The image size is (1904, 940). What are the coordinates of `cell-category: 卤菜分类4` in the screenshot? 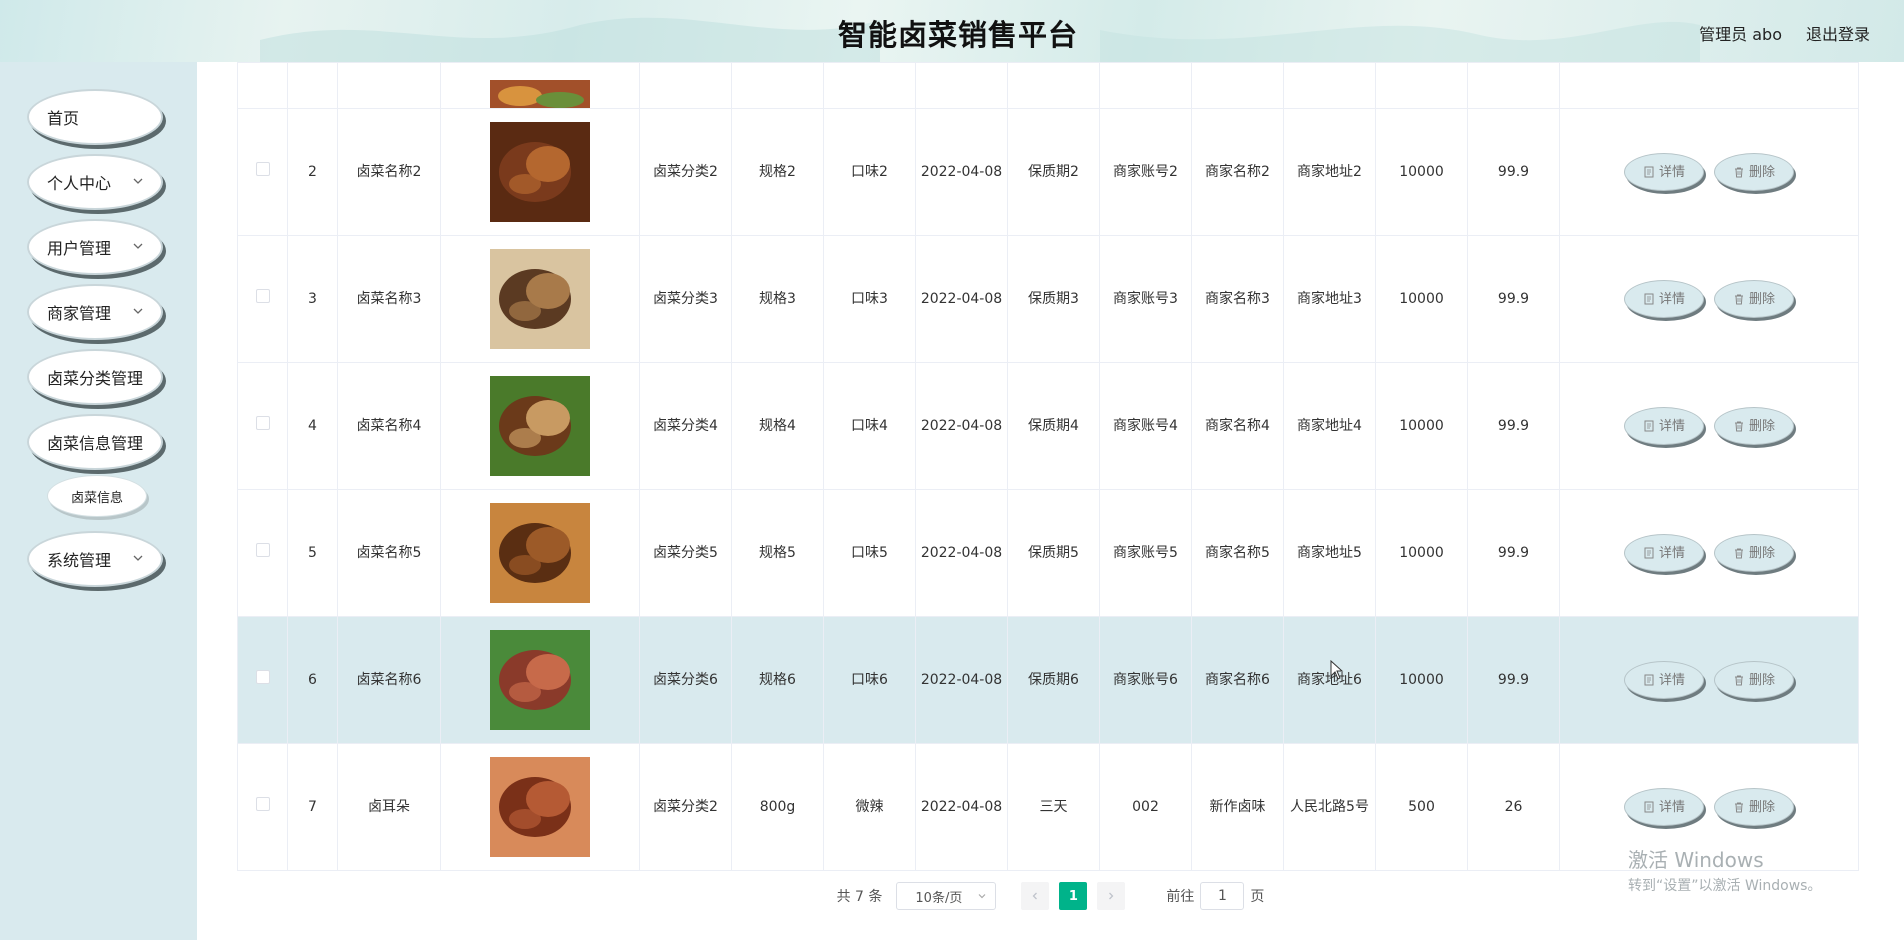 It's located at (685, 426).